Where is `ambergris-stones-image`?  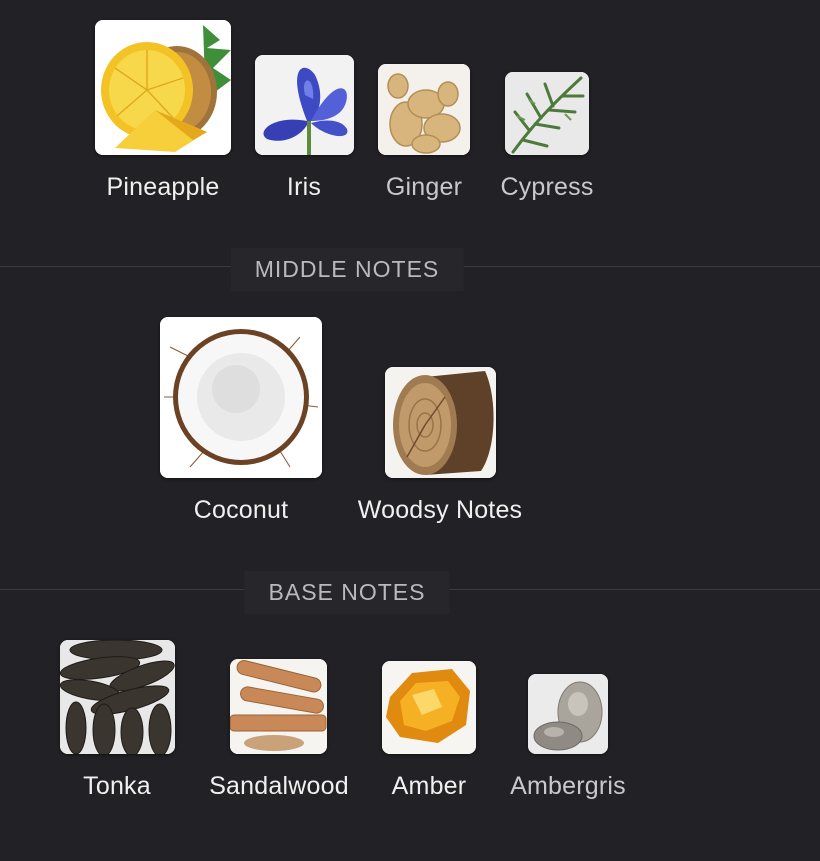
ambergris-stones-image is located at coordinates (568, 714).